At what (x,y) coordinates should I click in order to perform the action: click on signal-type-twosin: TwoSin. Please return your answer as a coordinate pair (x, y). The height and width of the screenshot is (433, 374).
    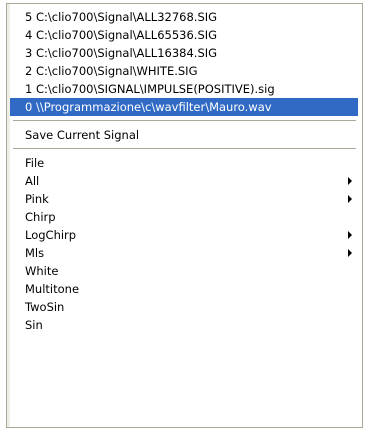
    Looking at the image, I should click on (184, 307).